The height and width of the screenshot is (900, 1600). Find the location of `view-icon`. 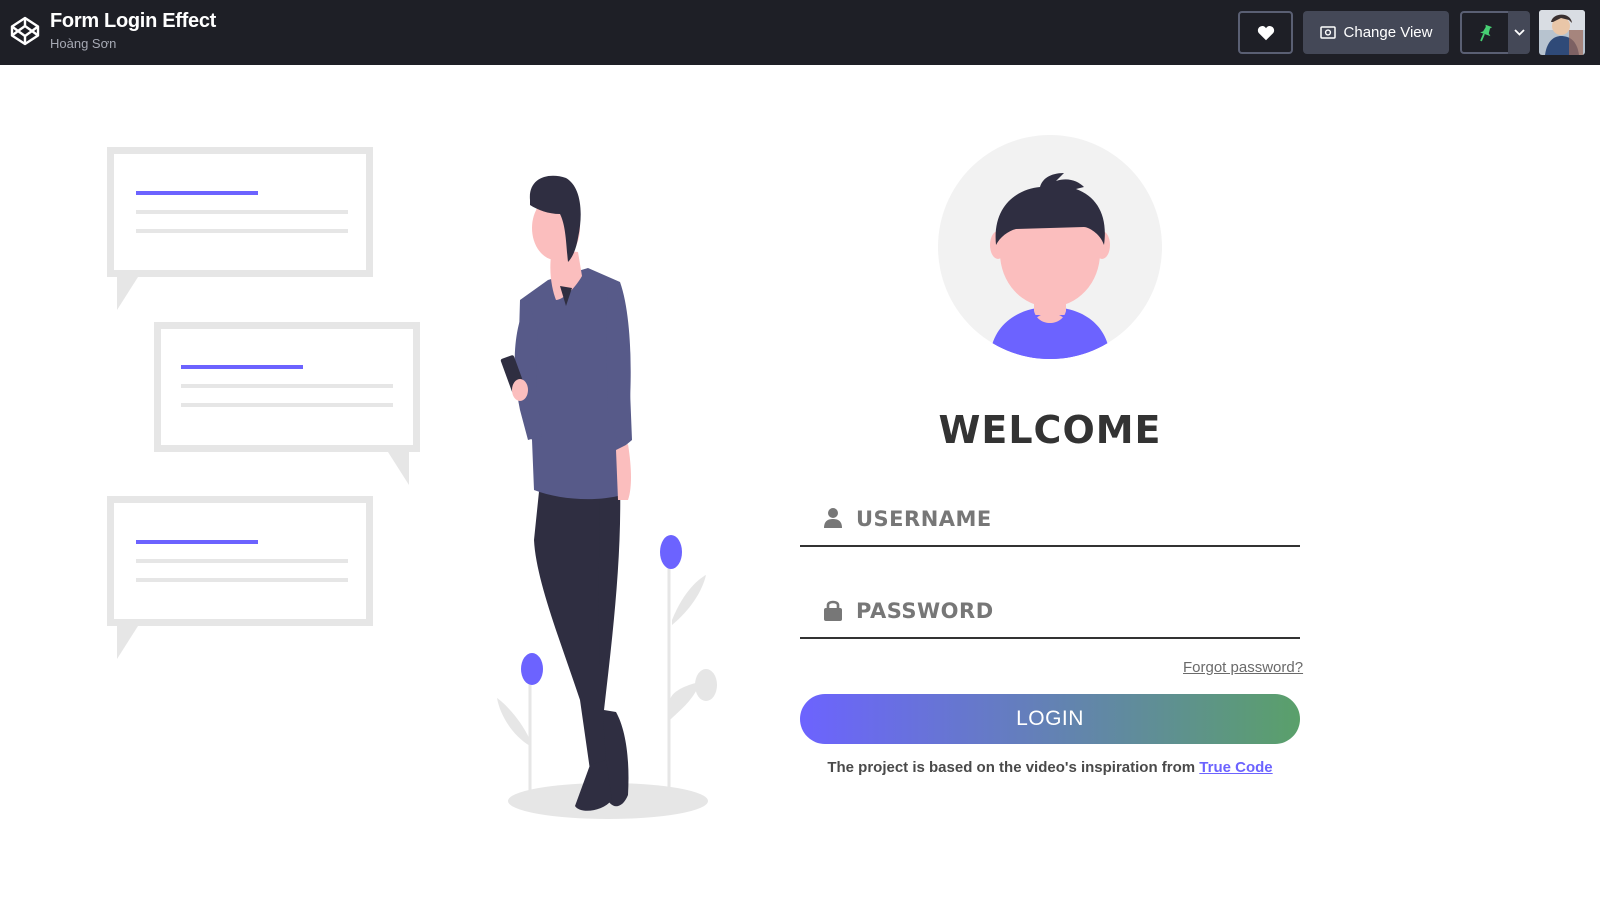

view-icon is located at coordinates (1327, 32).